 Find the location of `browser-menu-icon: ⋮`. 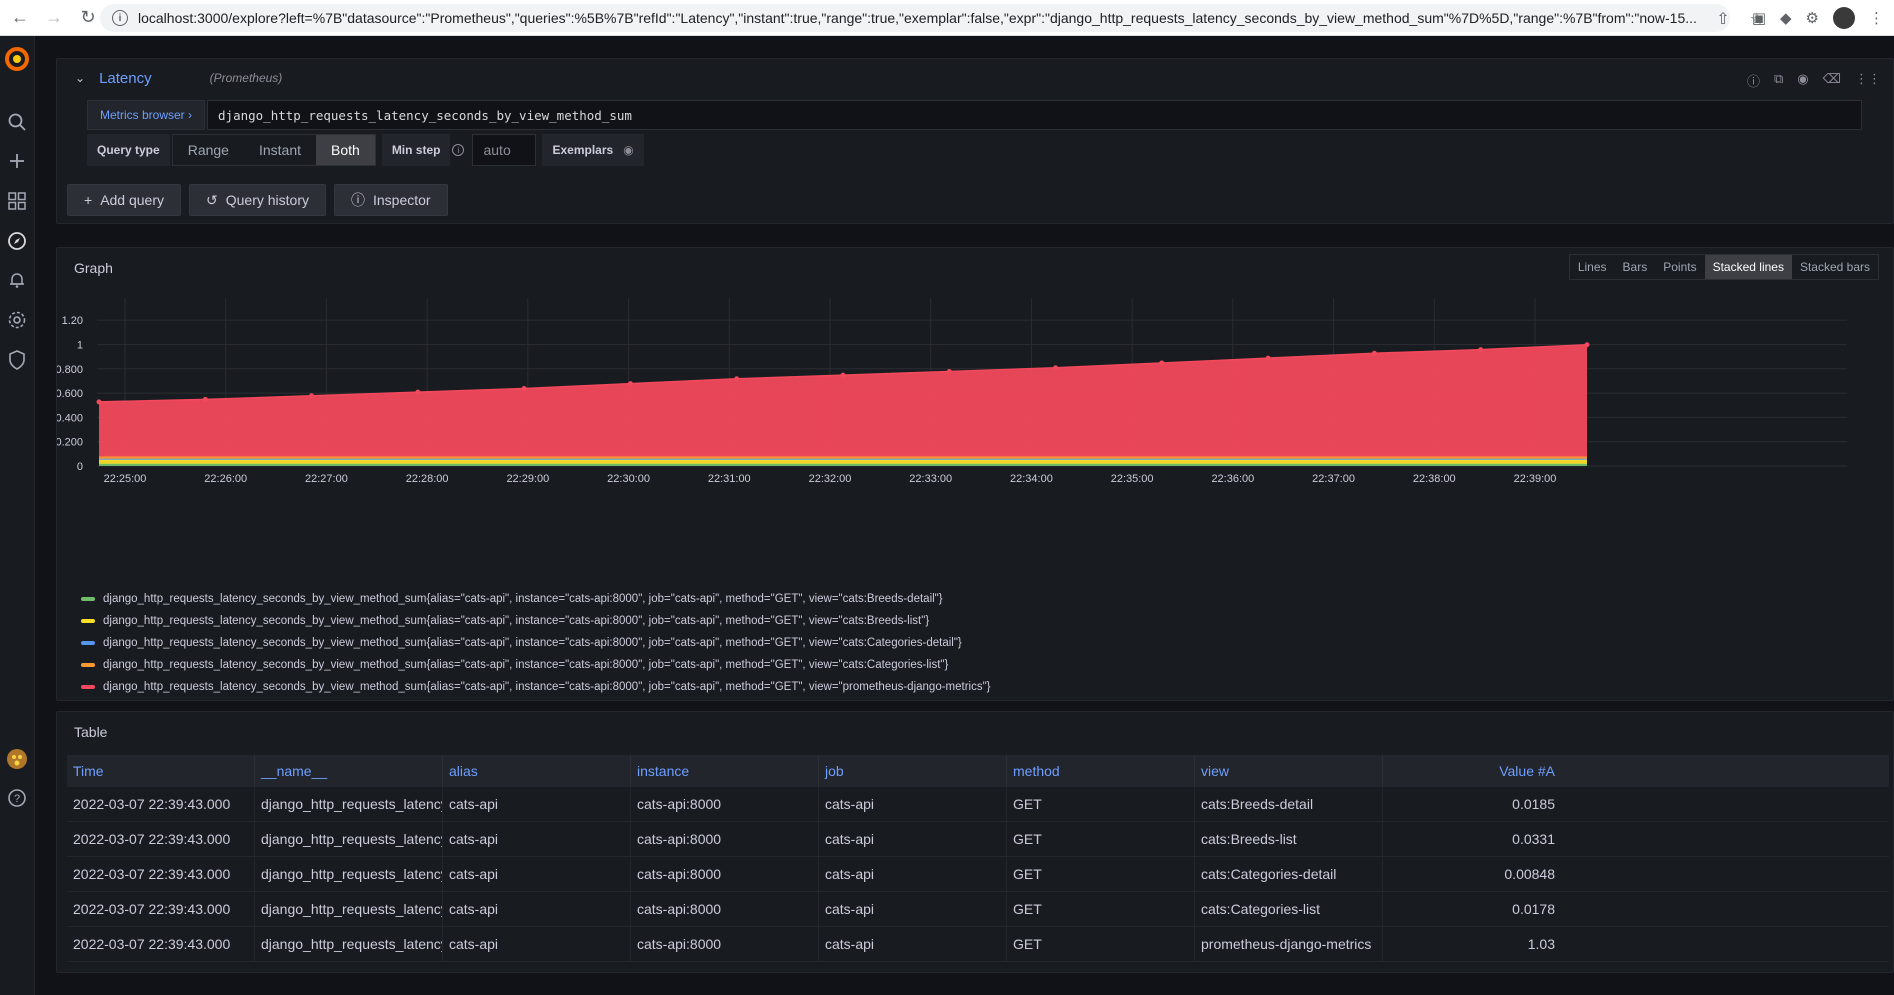

browser-menu-icon: ⋮ is located at coordinates (1876, 18).